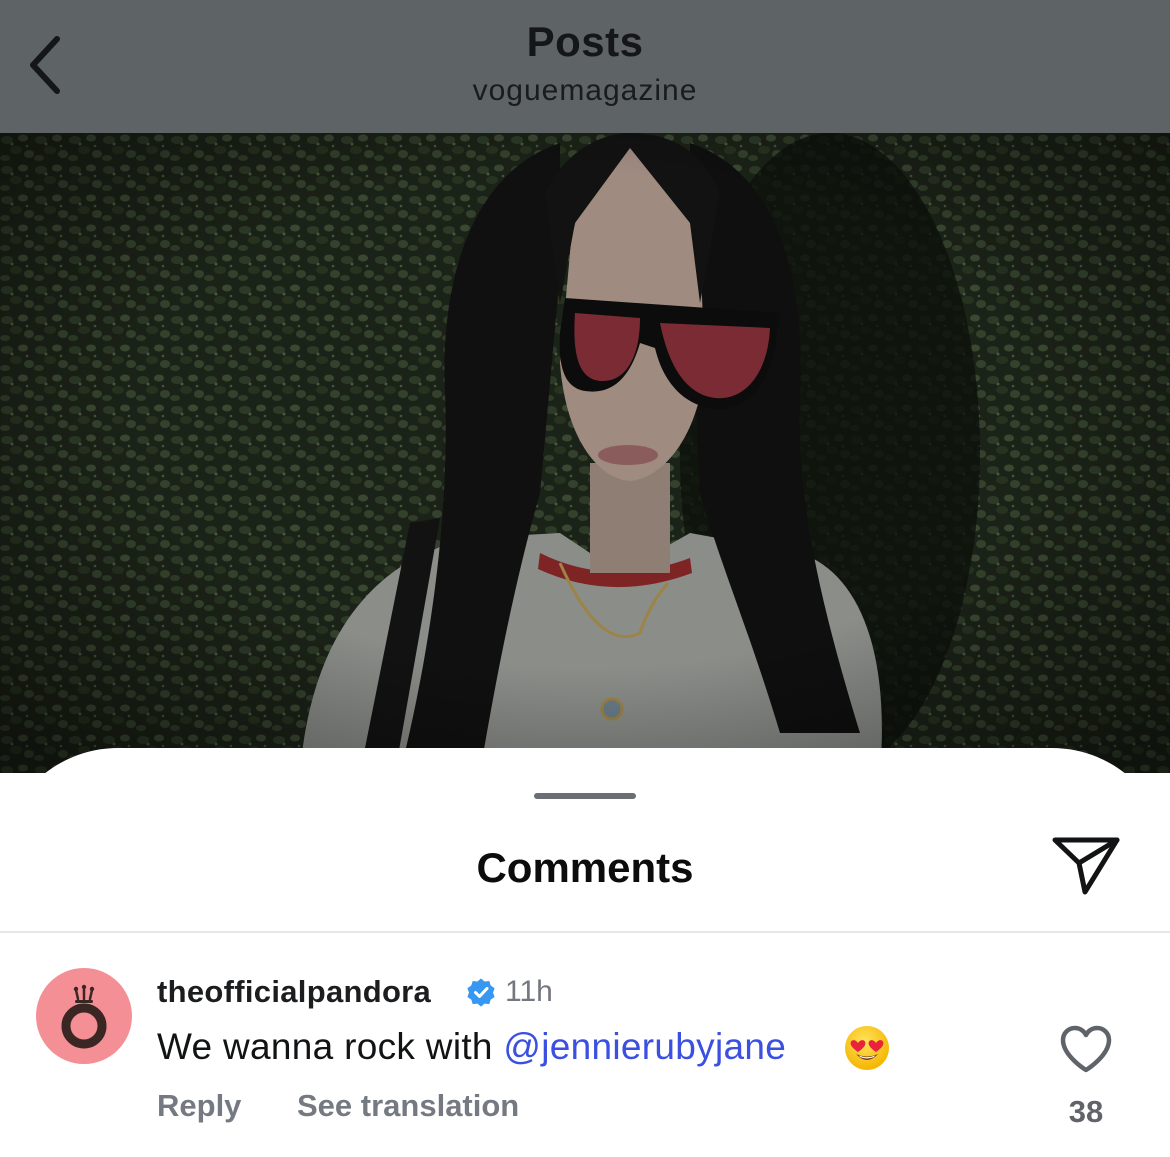 This screenshot has height=1157, width=1170. Describe the element at coordinates (585, 932) in the screenshot. I see `divider` at that location.